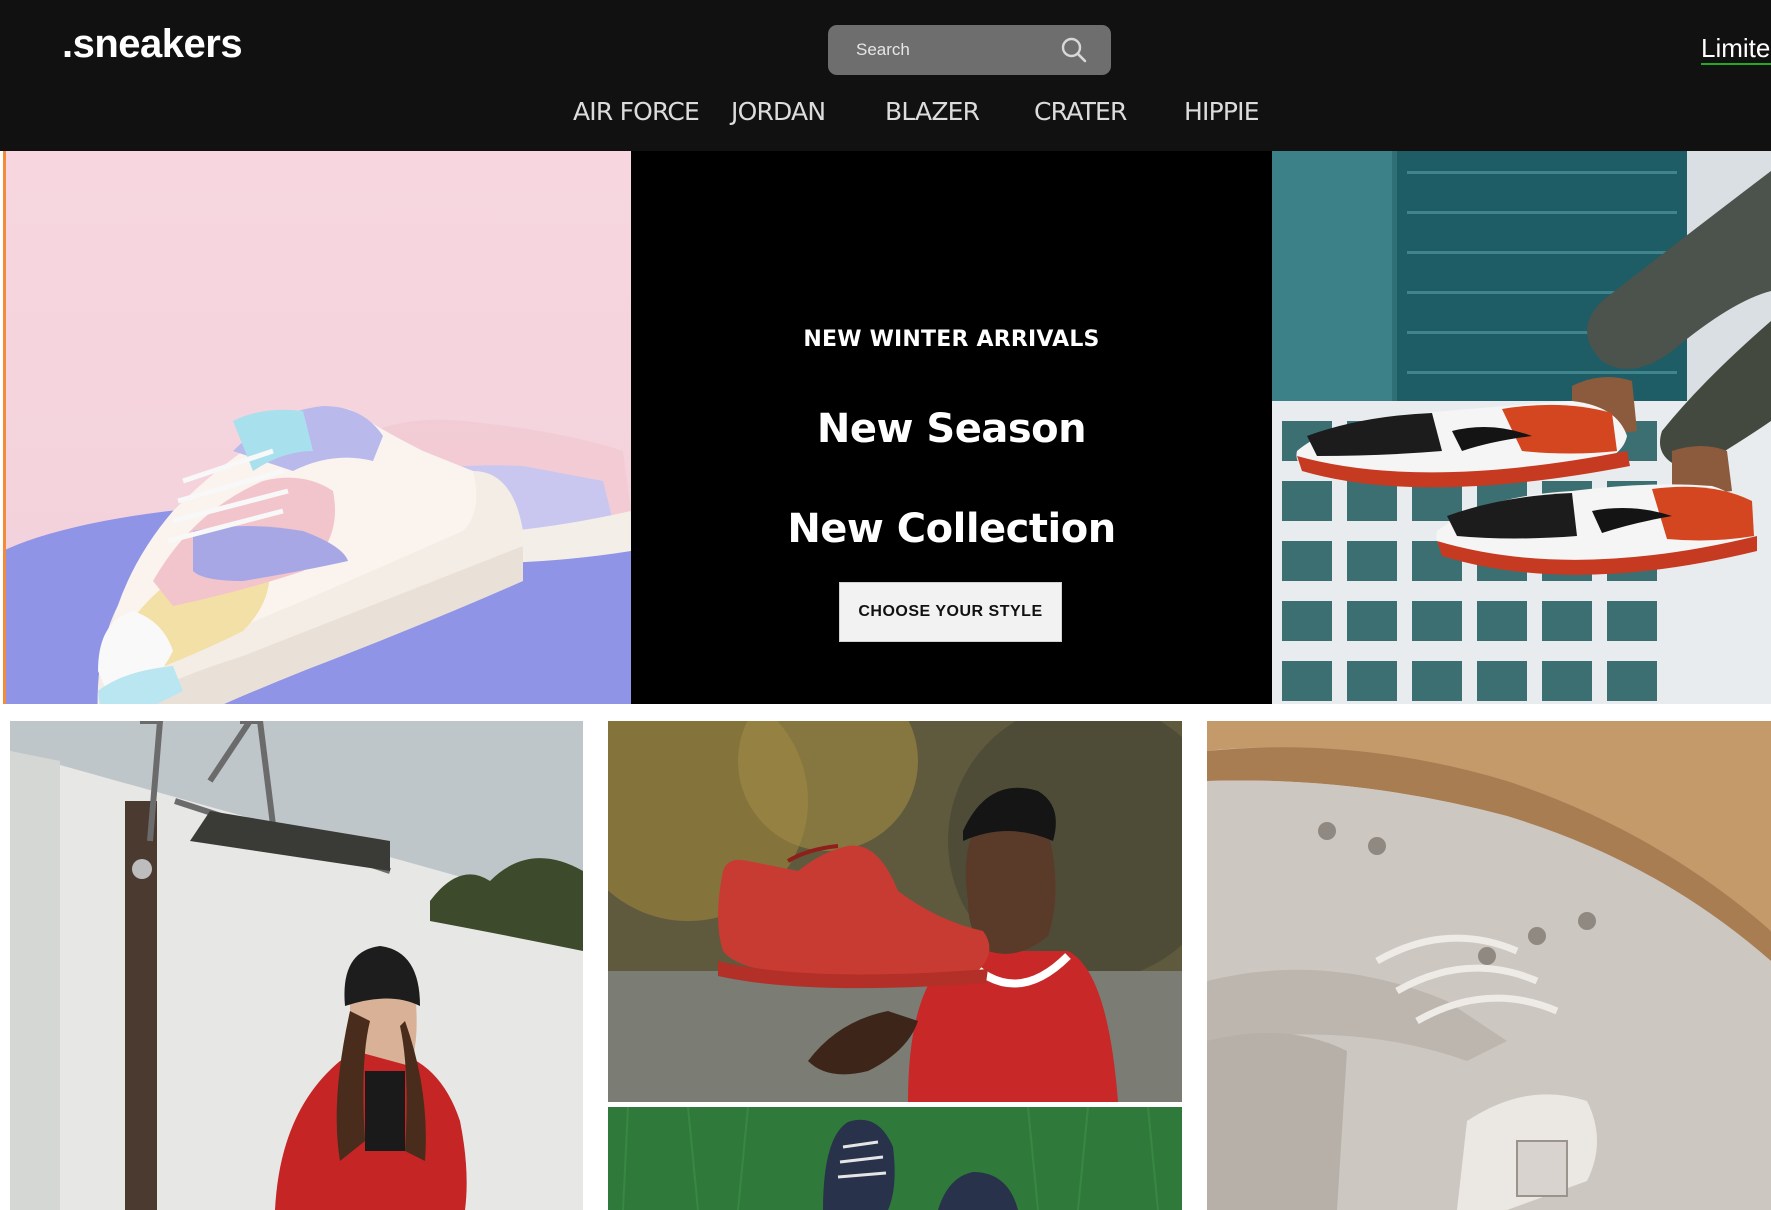  Describe the element at coordinates (950, 612) in the screenshot. I see `choose-style-button: CHOOSE YOUR STYLE` at that location.